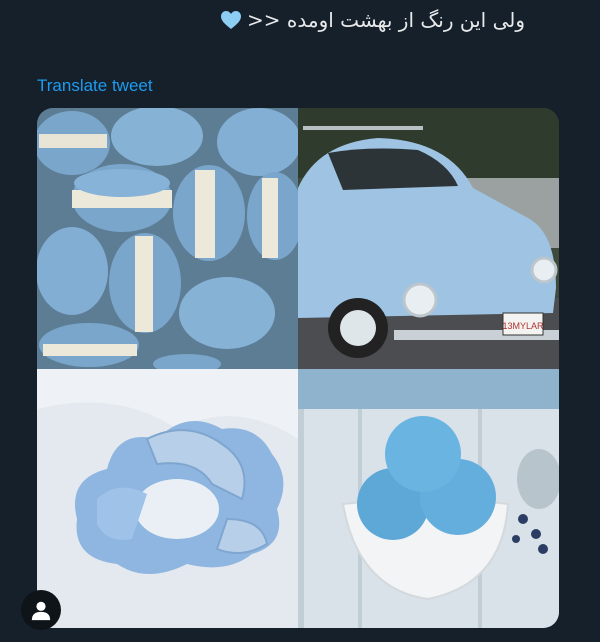 The width and height of the screenshot is (600, 642). Describe the element at coordinates (386, 20) in the screenshot. I see `tweet-text-content: ولی این رنگ از بهشت اومده <<` at that location.